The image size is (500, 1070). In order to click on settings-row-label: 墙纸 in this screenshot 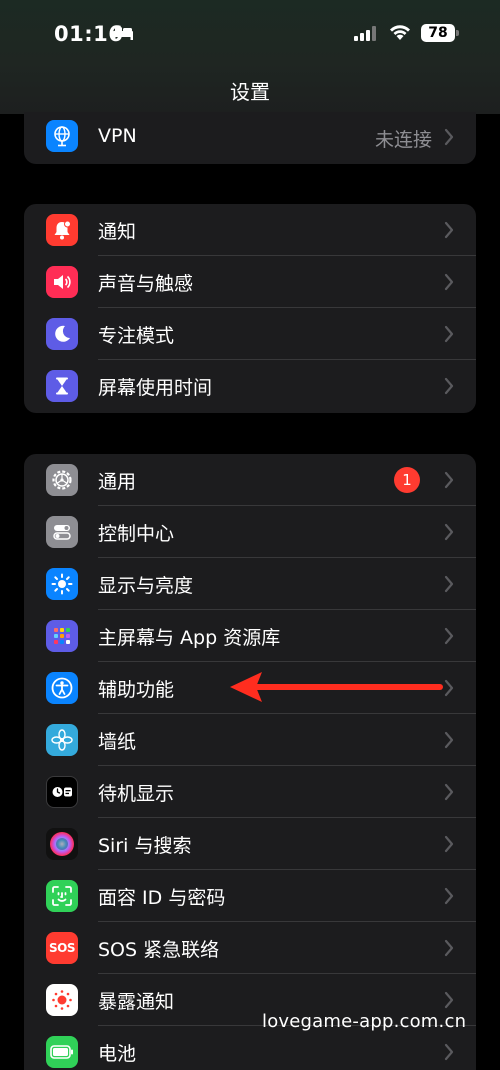, I will do `click(117, 741)`.